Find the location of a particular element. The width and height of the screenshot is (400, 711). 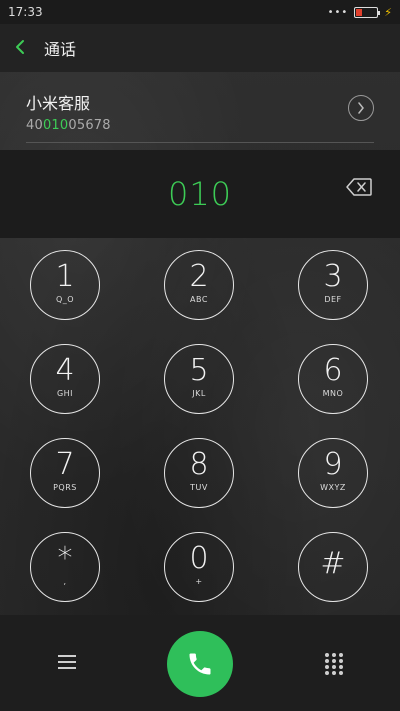

key-digit: 4 is located at coordinates (65, 370).